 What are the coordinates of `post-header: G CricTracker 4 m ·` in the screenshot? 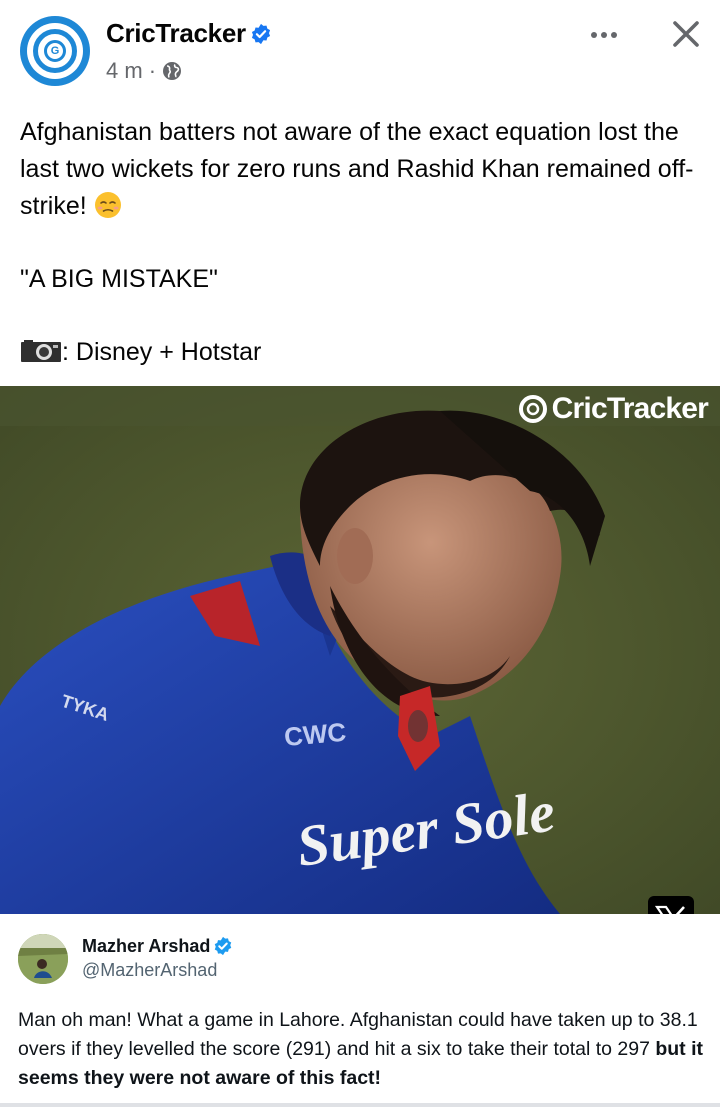 It's located at (360, 50).